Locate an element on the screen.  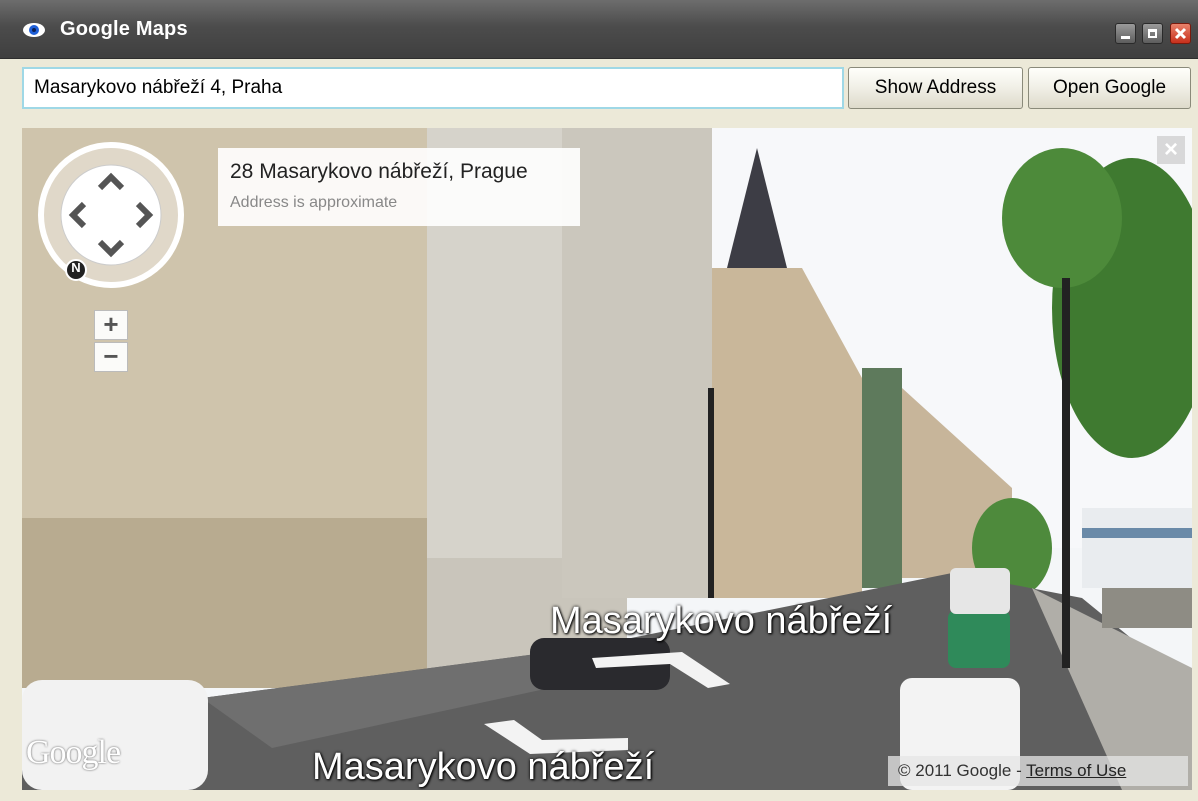
maximize-button is located at coordinates (1152, 33).